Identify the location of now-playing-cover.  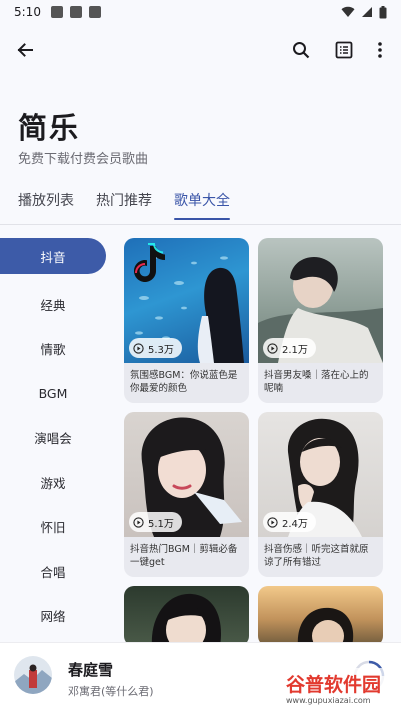
(33, 675).